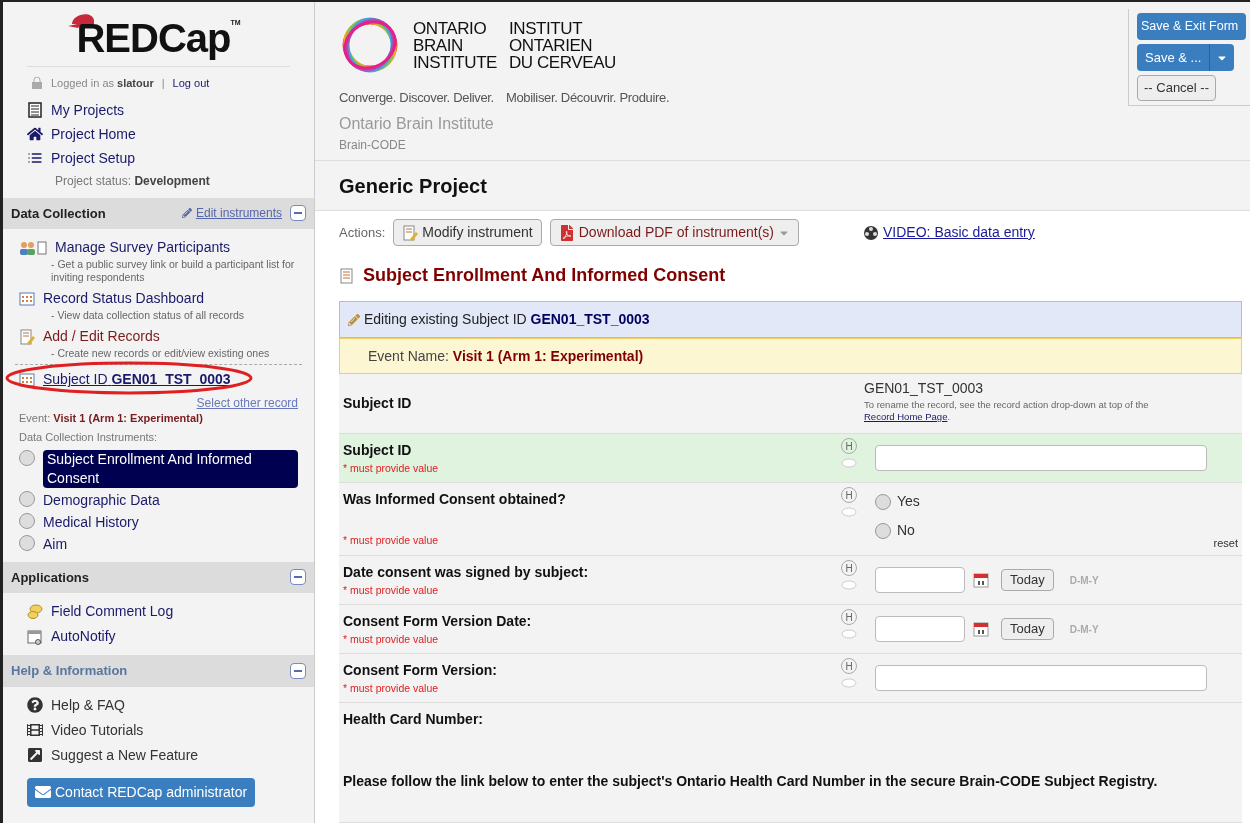  I want to click on nav-link: Project Setup, so click(158, 158).